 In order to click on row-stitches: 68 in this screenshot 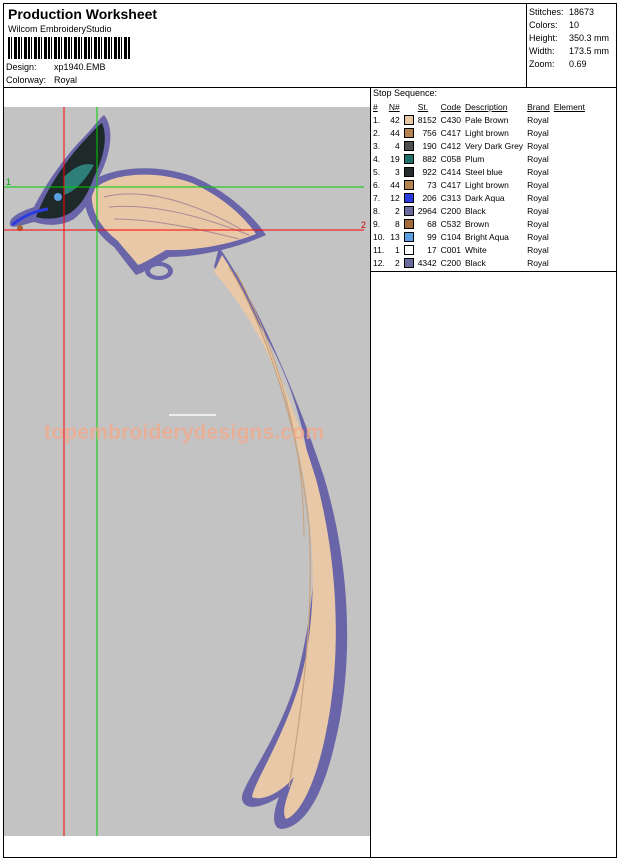, I will do `click(432, 223)`.